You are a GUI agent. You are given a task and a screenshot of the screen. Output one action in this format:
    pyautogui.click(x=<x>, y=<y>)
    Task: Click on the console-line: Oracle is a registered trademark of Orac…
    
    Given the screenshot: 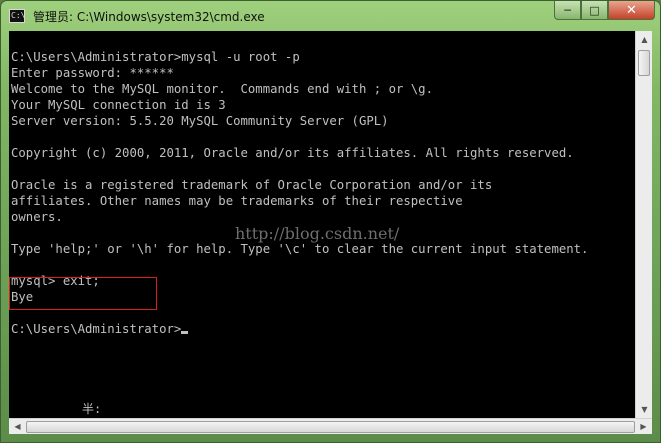 What is the action you would take?
    pyautogui.click(x=252, y=185)
    